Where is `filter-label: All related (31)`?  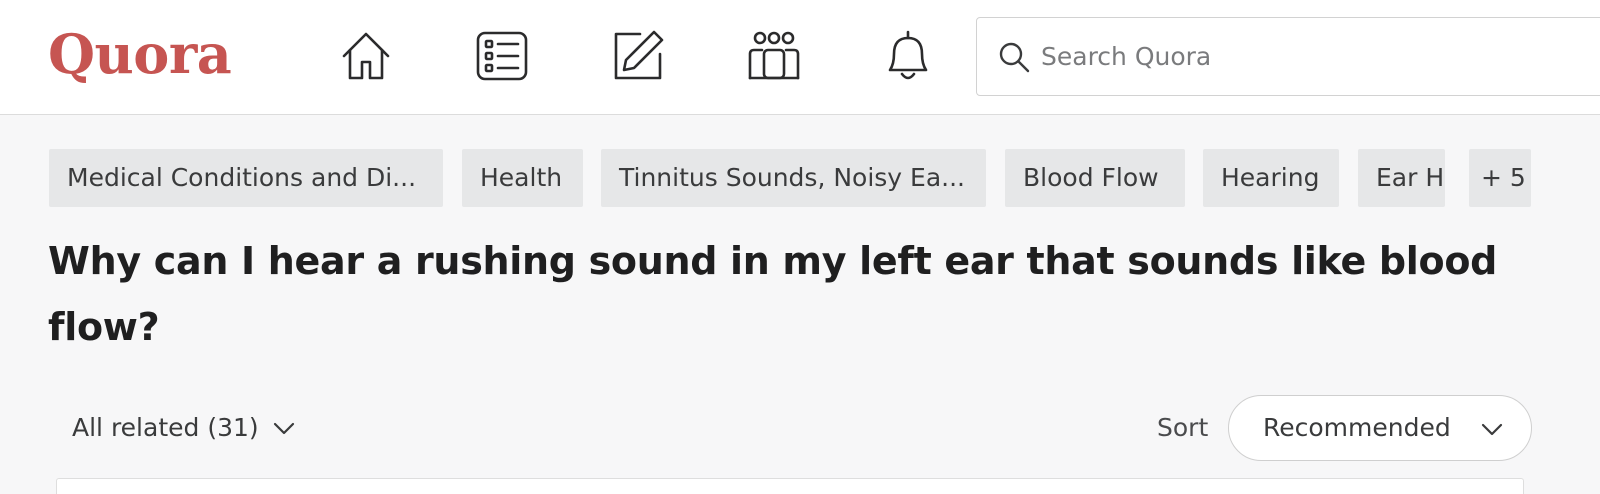
filter-label: All related (31) is located at coordinates (165, 427).